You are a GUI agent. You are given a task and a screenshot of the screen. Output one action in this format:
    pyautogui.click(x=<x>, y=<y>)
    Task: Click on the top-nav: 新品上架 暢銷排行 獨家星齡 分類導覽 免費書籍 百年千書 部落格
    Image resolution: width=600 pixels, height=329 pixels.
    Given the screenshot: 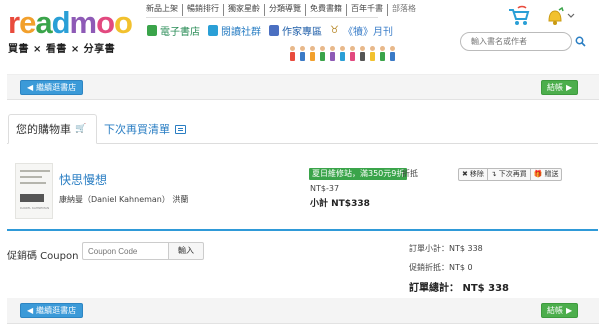 What is the action you would take?
    pyautogui.click(x=283, y=10)
    